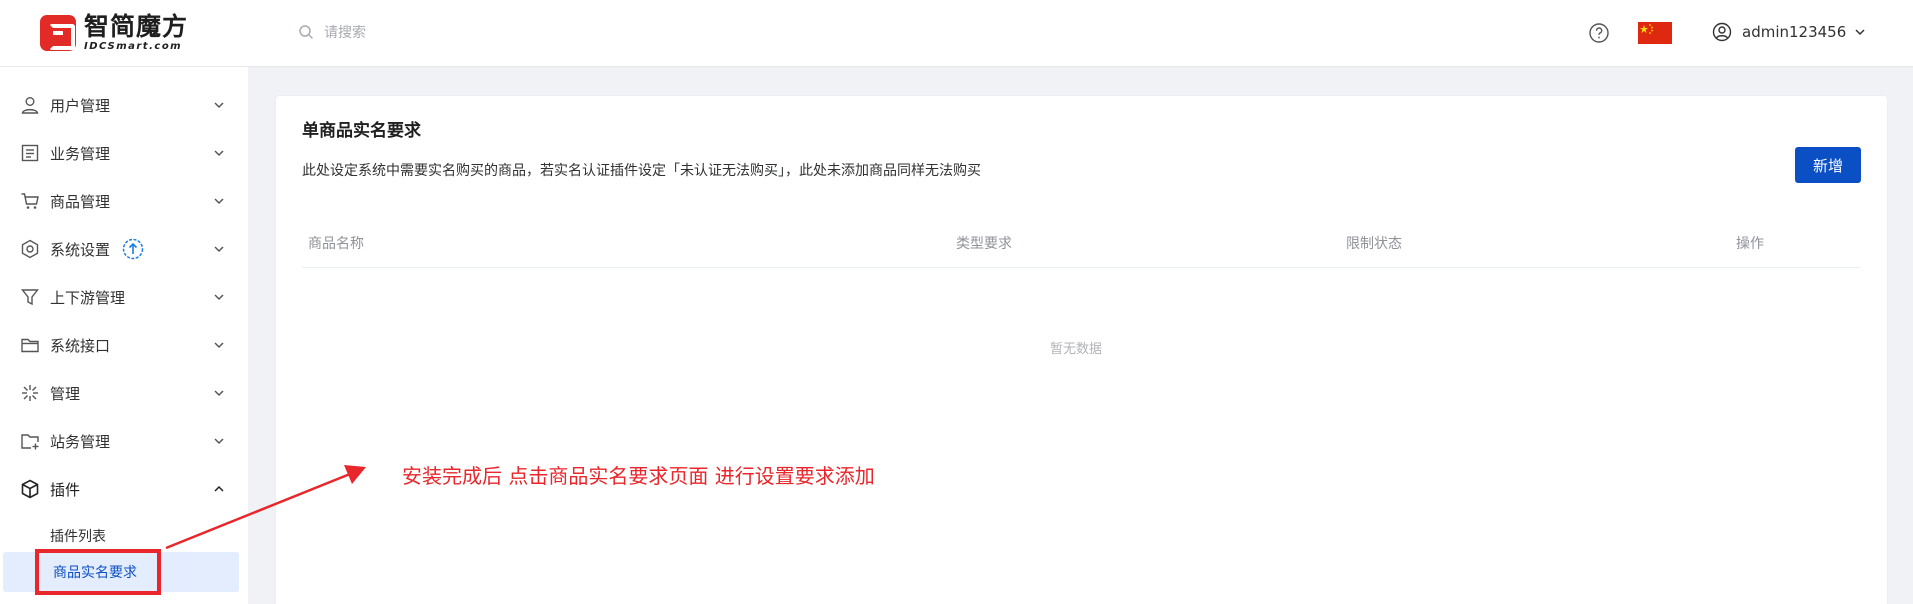 The width and height of the screenshot is (1913, 604). Describe the element at coordinates (124, 441) in the screenshot. I see `sidebar-item-site-management: 站务管理` at that location.